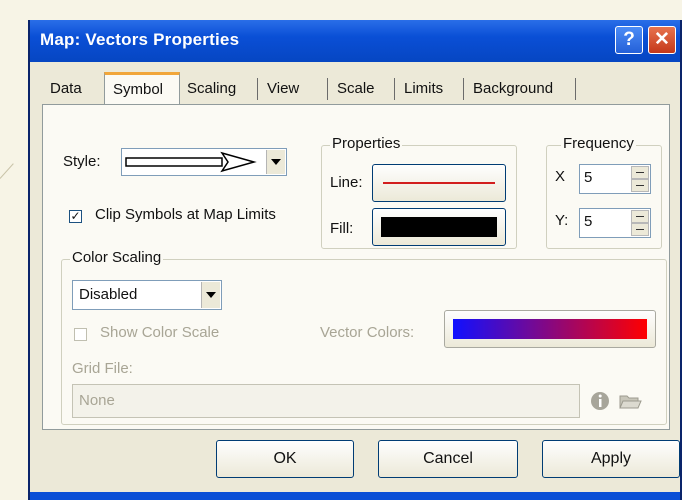 The image size is (682, 500). Describe the element at coordinates (611, 459) in the screenshot. I see `apply-button: Apply` at that location.